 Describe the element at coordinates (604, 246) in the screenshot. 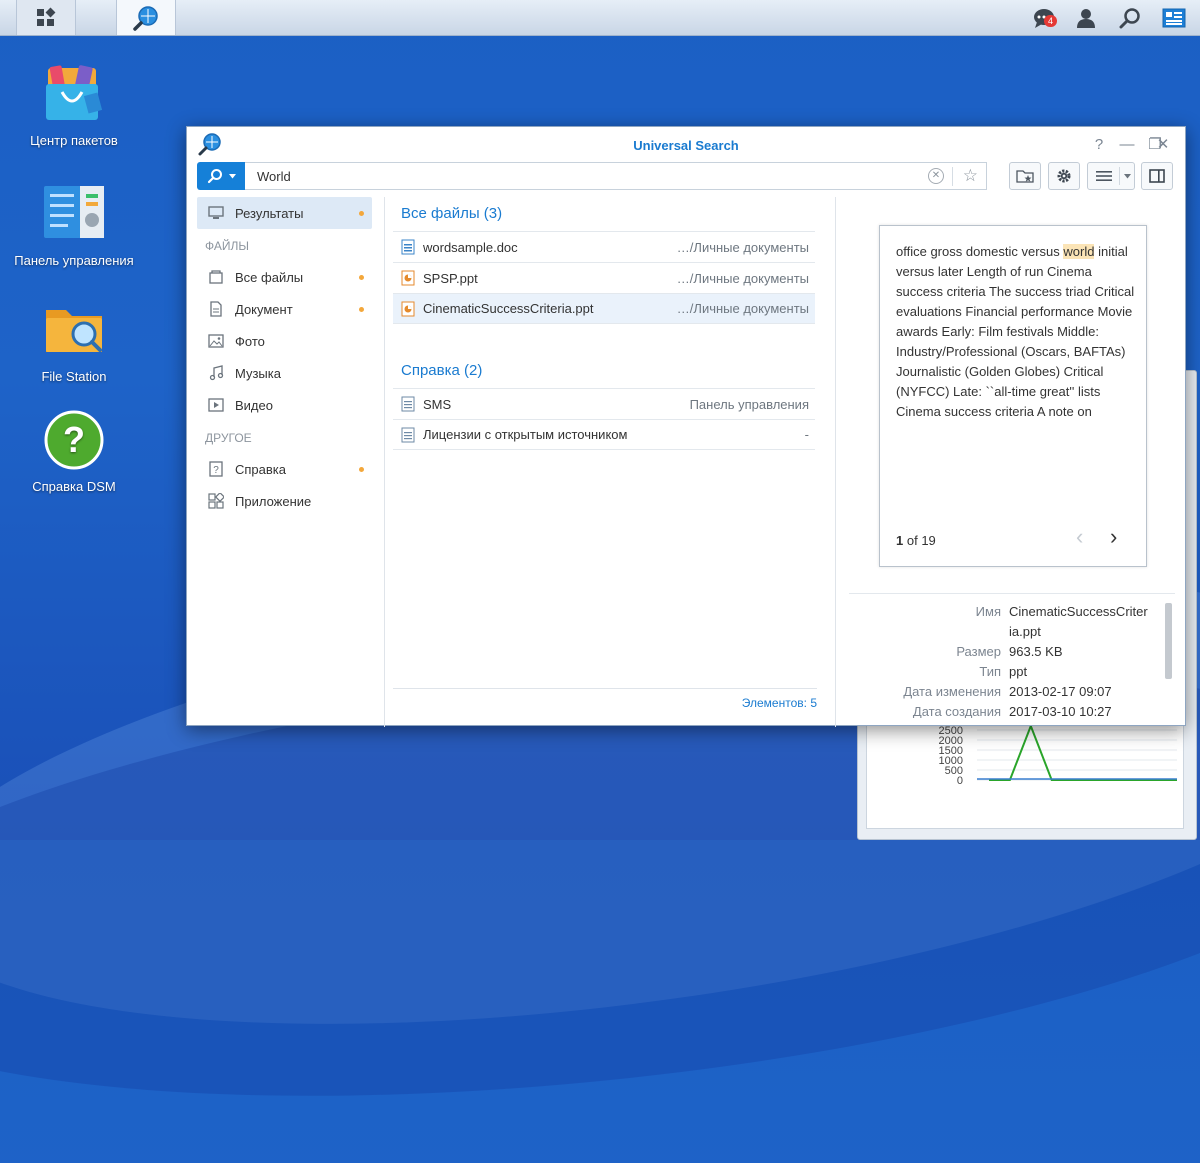

I see `result-row: wordsample.doc …/Личные документы` at that location.